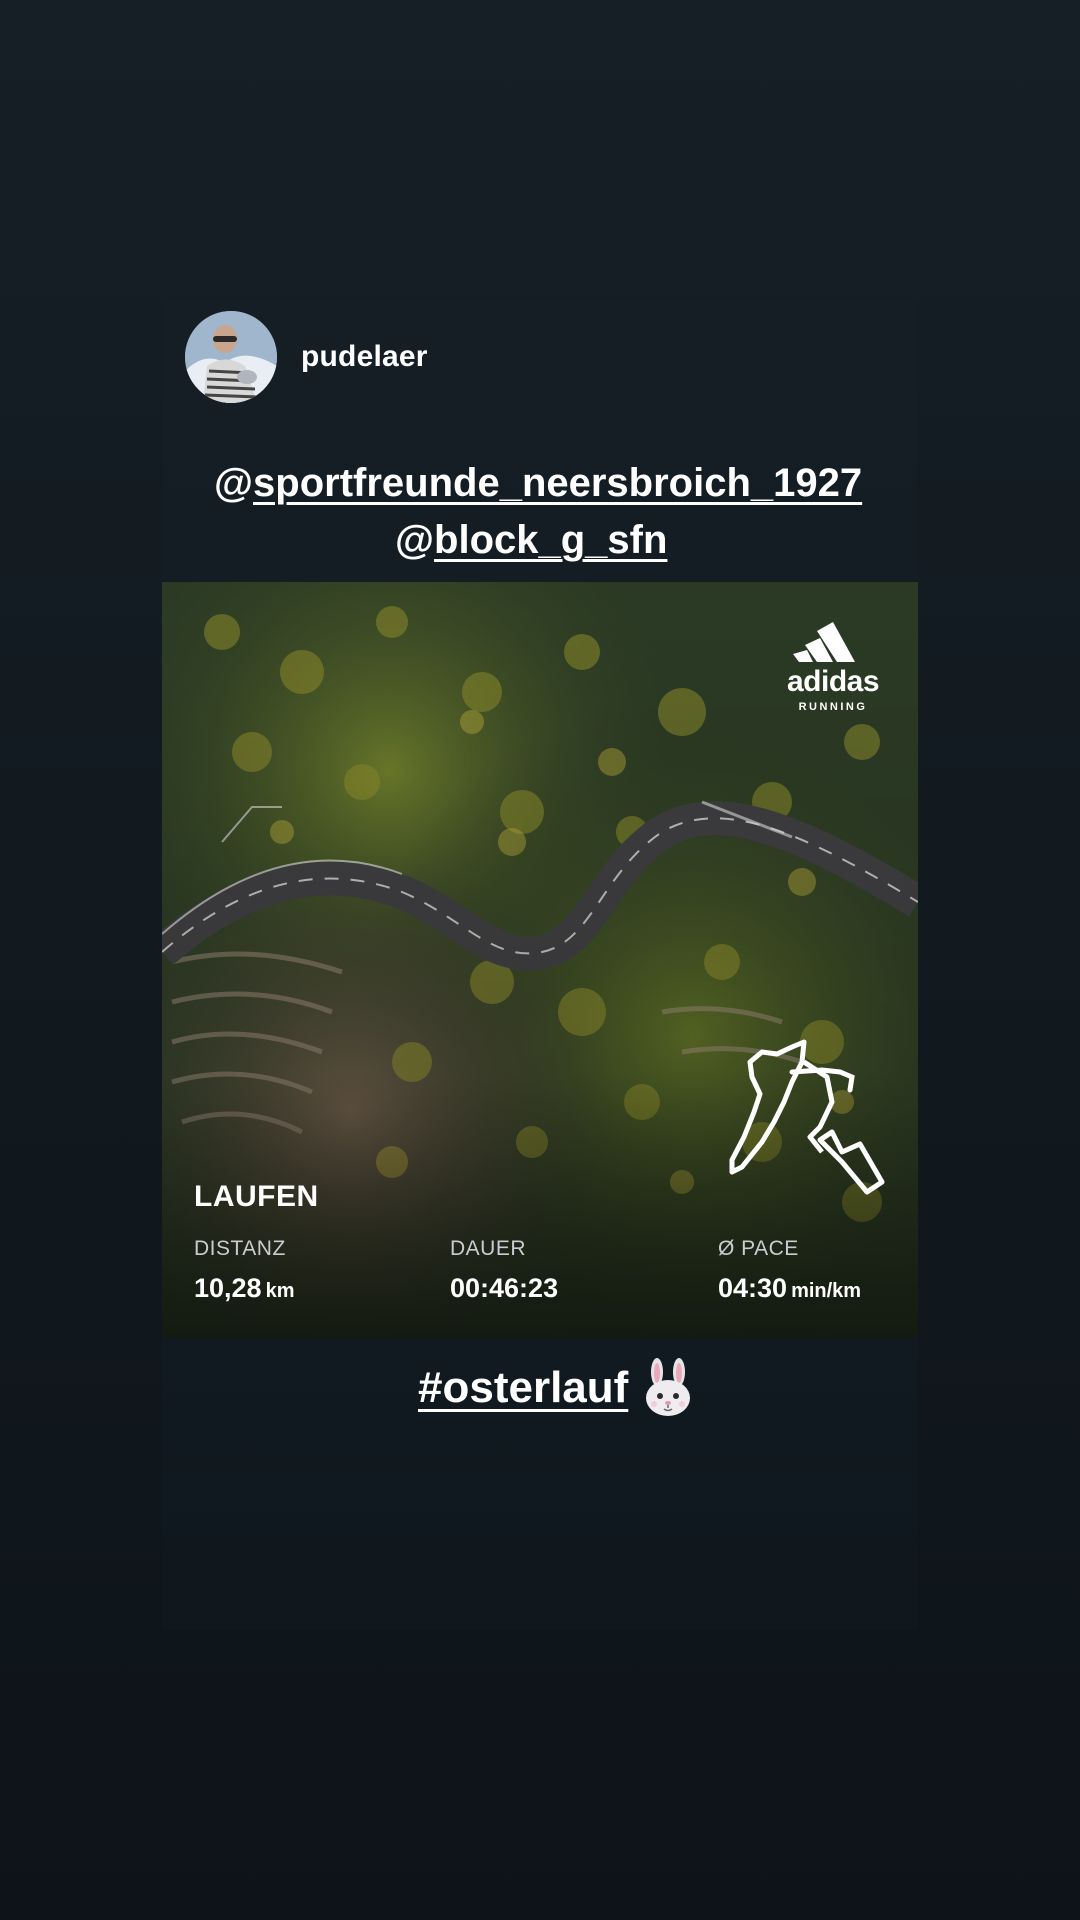  Describe the element at coordinates (833, 707) in the screenshot. I see `brand-subtitle: RUNNING` at that location.